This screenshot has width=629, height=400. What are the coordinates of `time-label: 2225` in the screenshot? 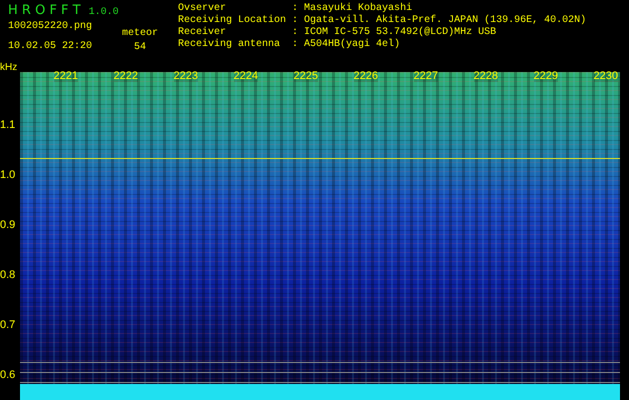 It's located at (306, 76).